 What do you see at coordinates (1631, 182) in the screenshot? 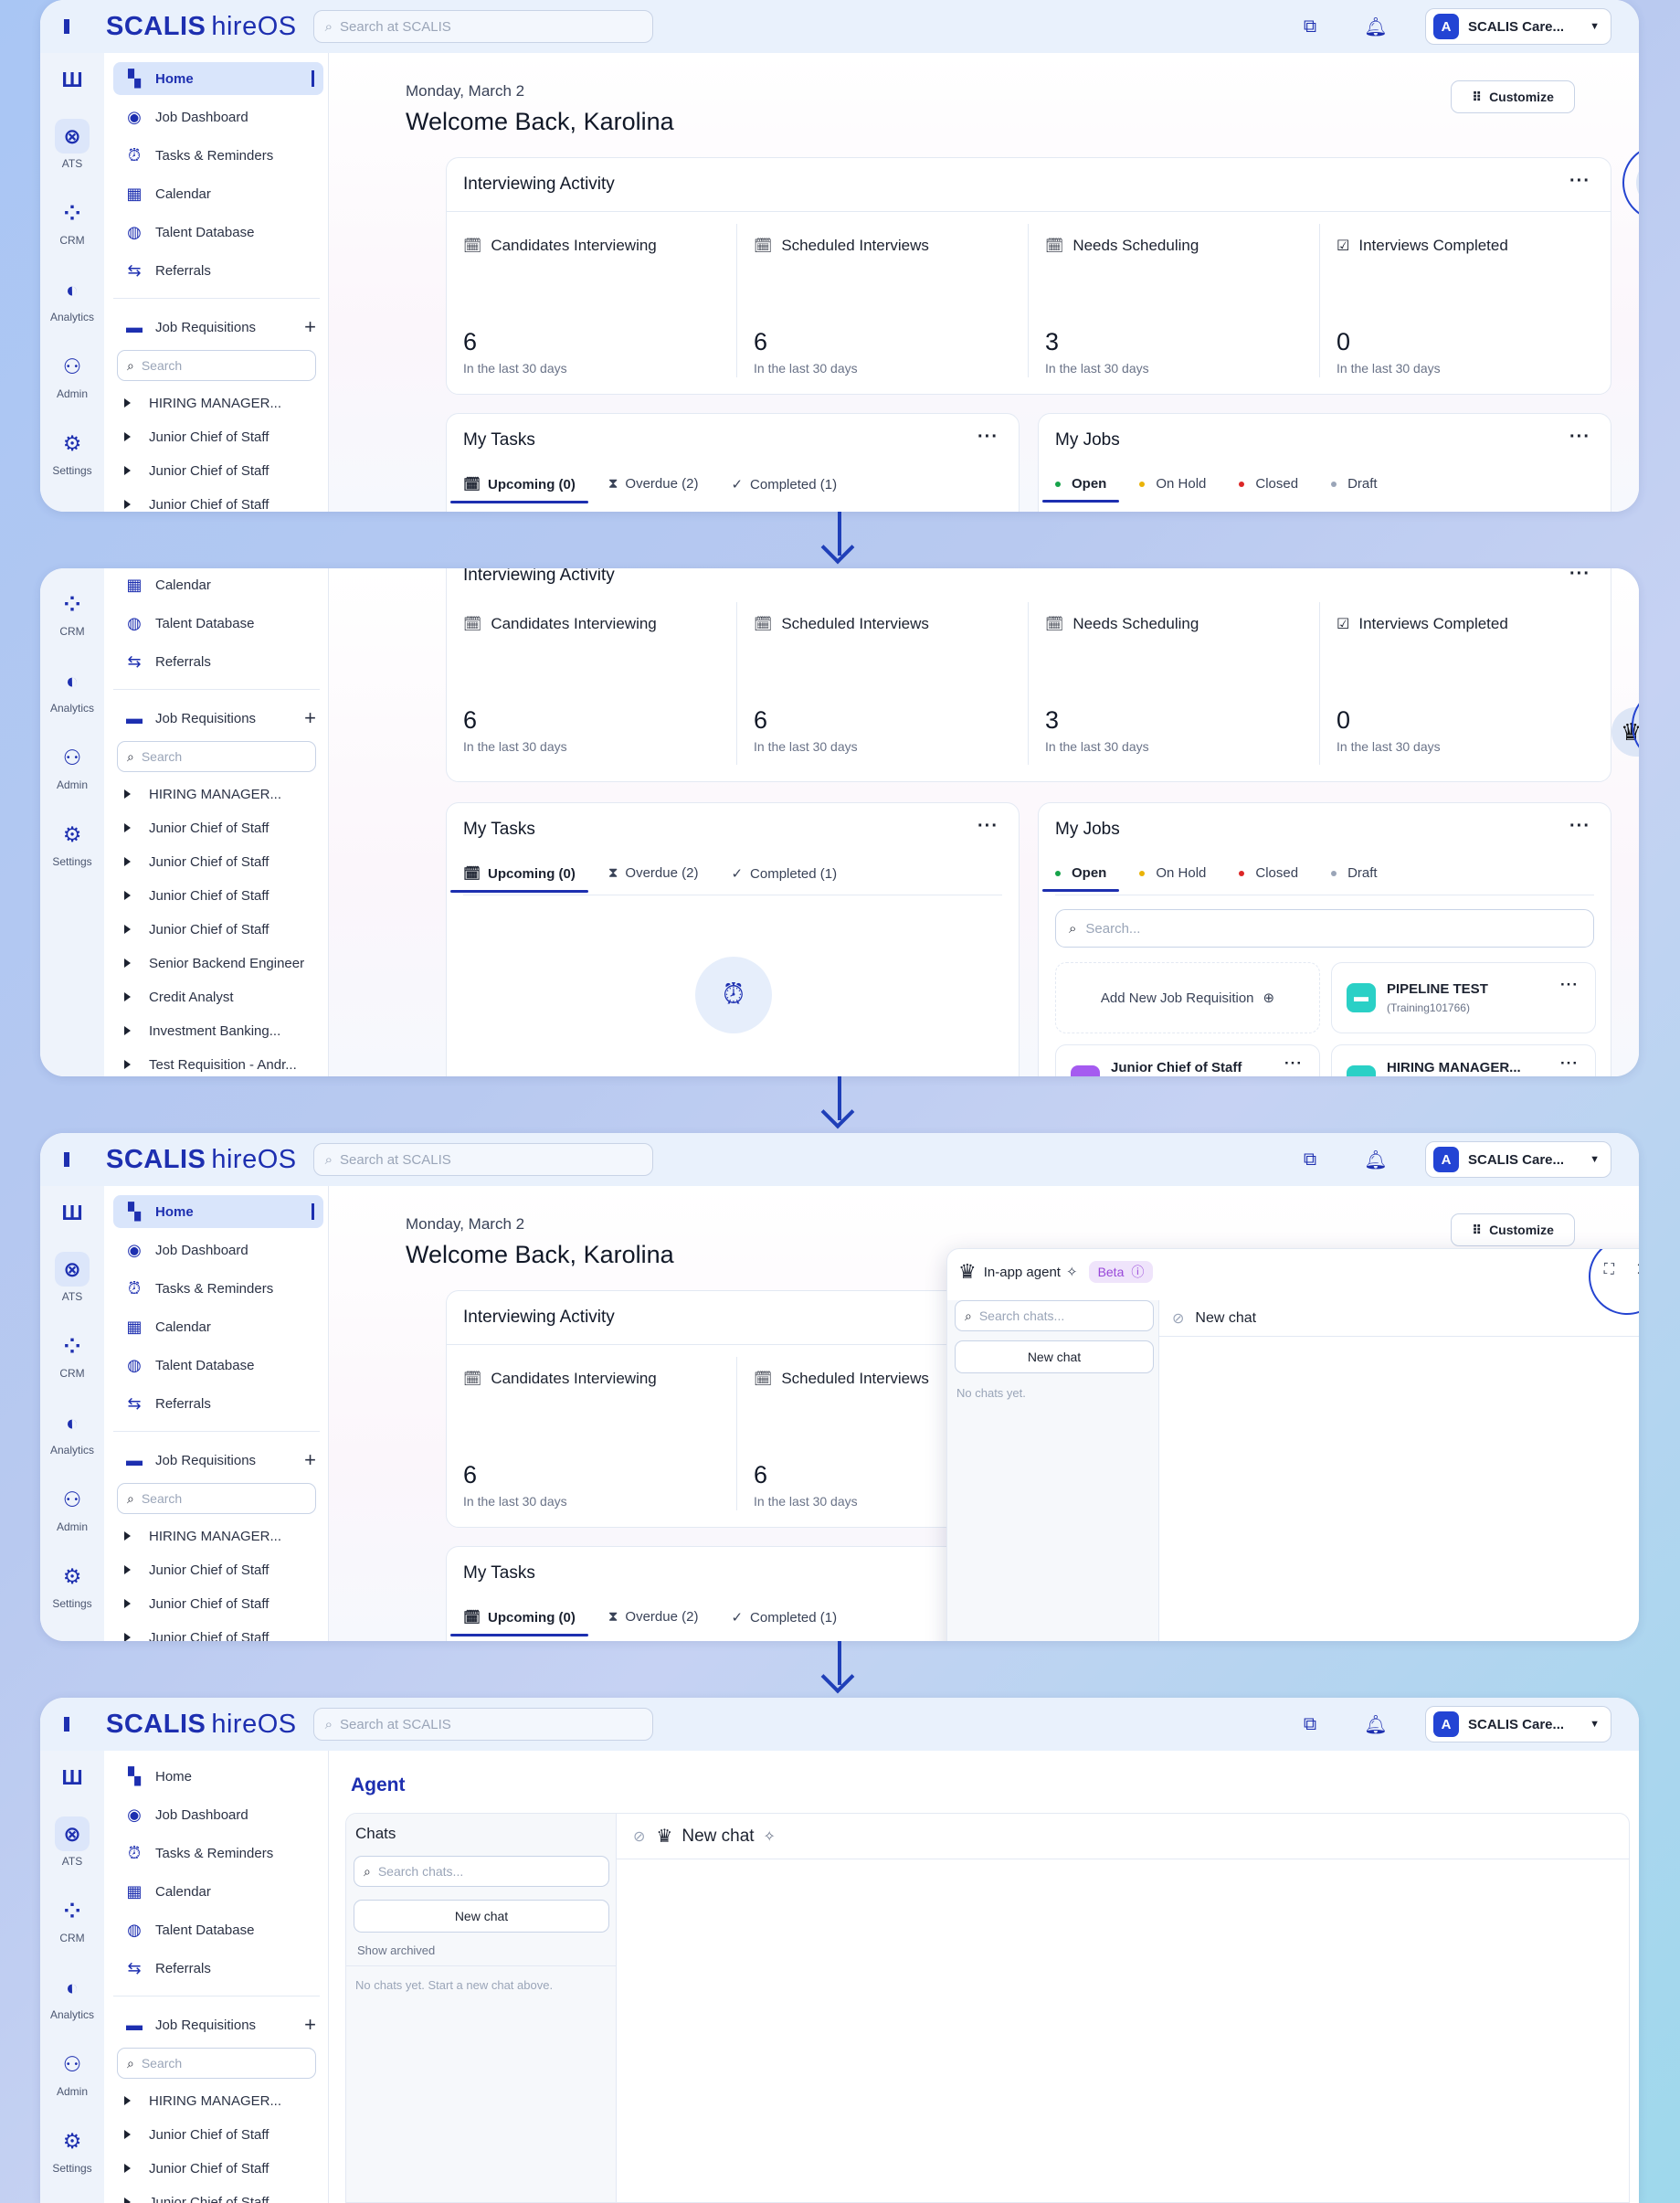
I see `agent-avatar-button: ♛` at bounding box center [1631, 182].